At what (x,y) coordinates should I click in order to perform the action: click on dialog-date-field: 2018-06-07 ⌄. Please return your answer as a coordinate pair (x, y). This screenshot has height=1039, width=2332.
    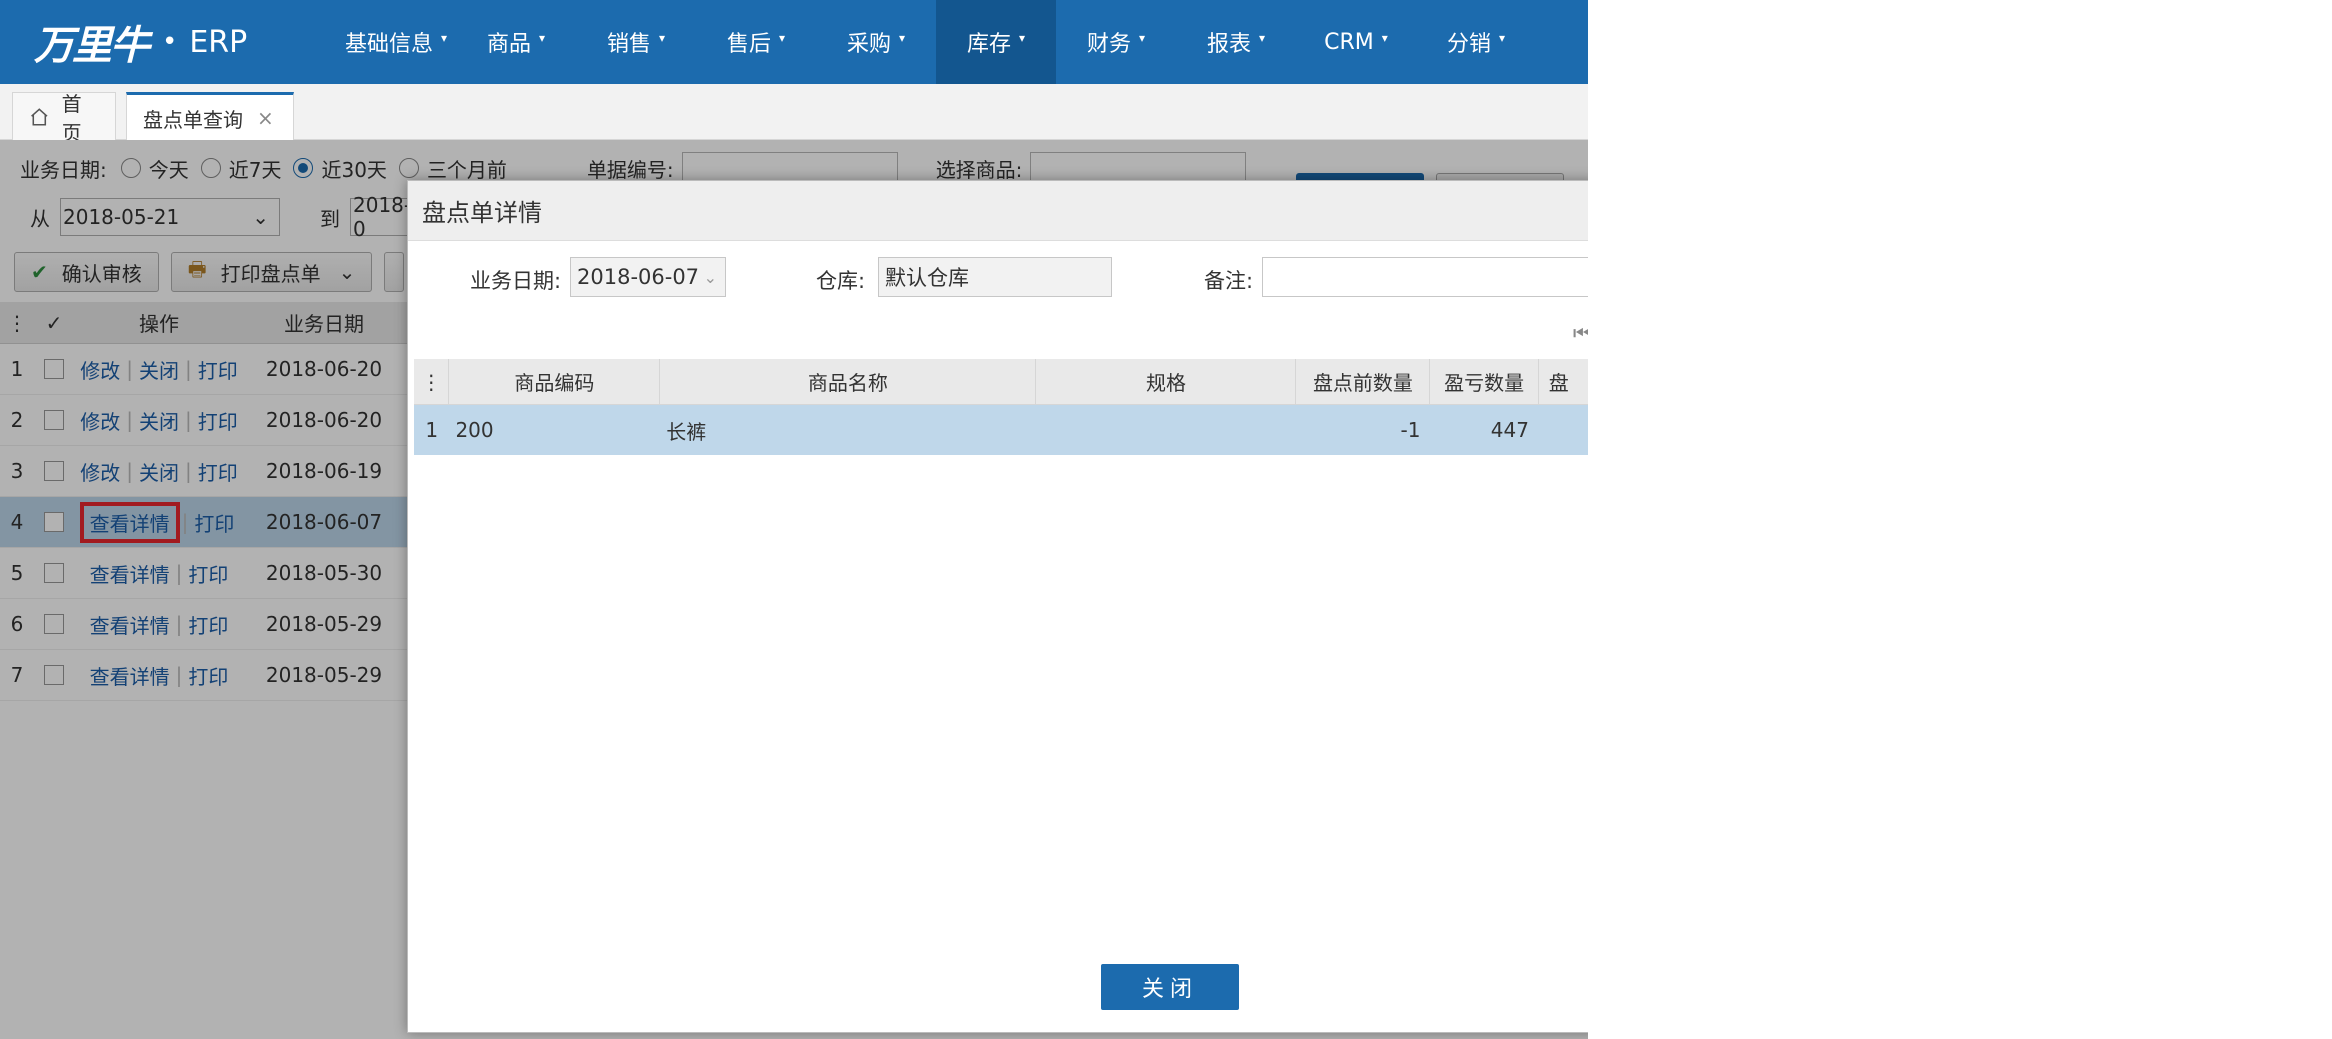
    Looking at the image, I should click on (648, 277).